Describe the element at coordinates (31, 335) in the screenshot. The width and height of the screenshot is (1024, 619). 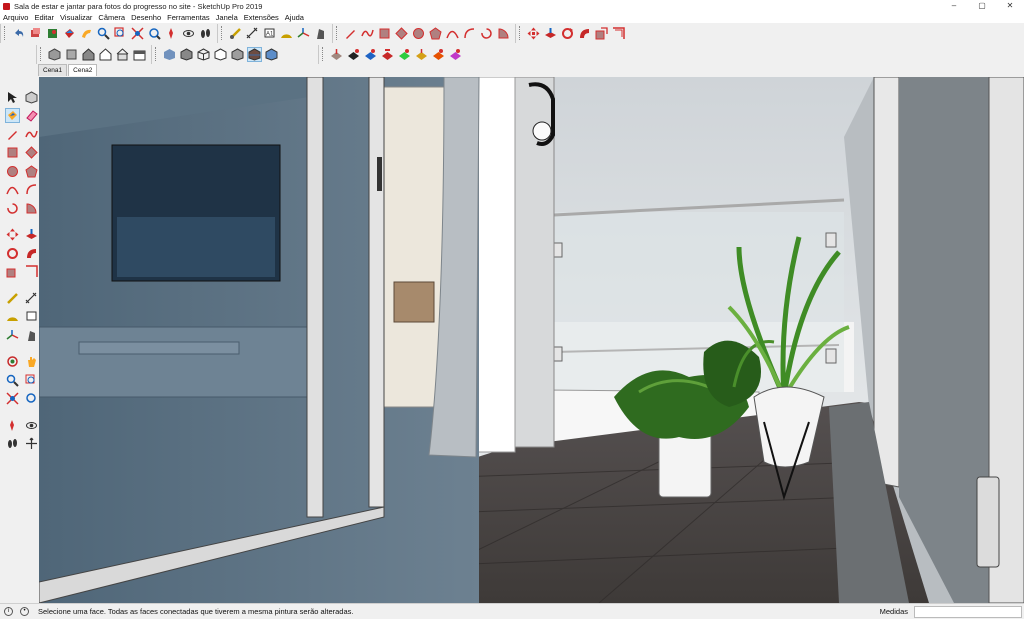
I see `section-plane-left-icon` at that location.